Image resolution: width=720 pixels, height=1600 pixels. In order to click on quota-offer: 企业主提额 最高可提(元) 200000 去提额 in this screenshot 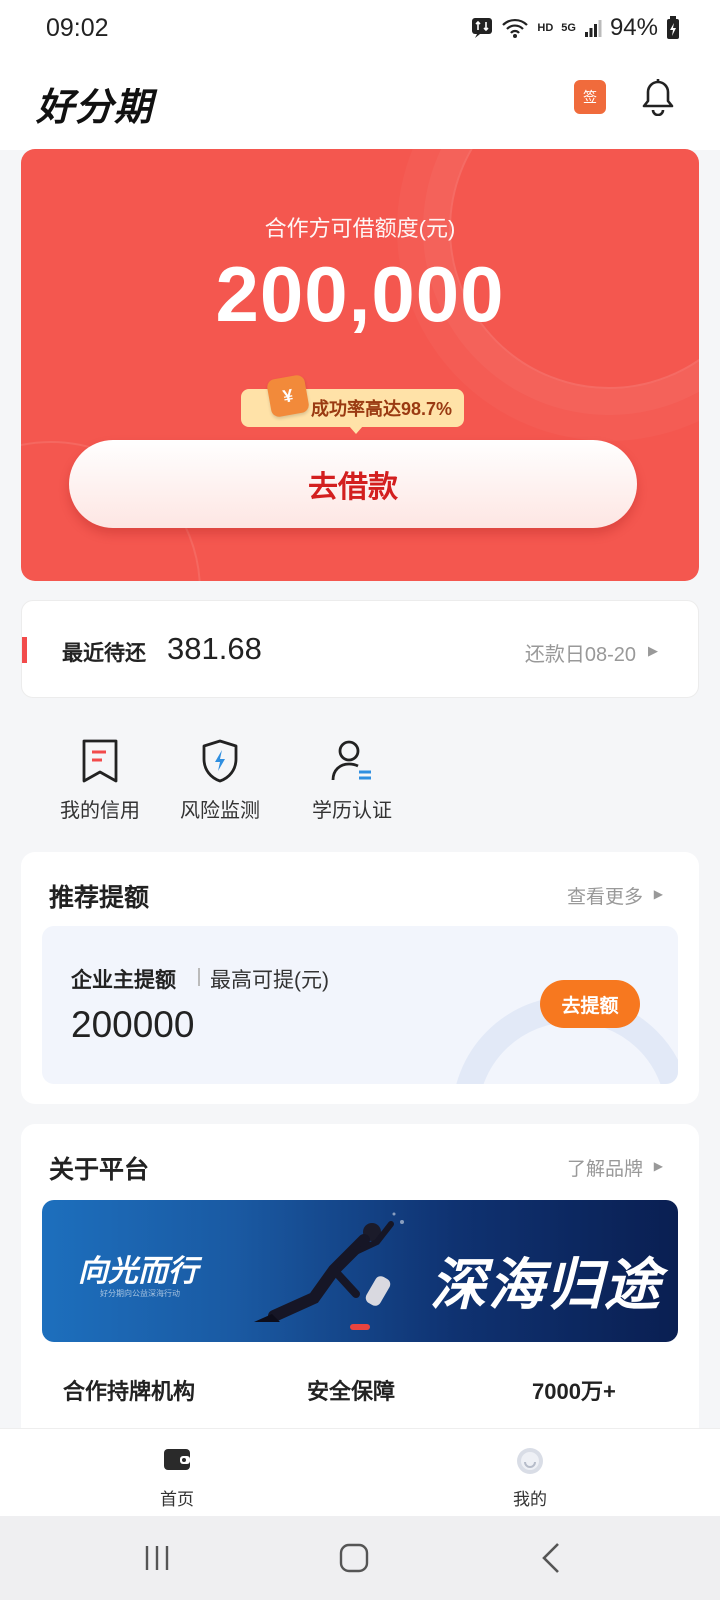, I will do `click(360, 1005)`.